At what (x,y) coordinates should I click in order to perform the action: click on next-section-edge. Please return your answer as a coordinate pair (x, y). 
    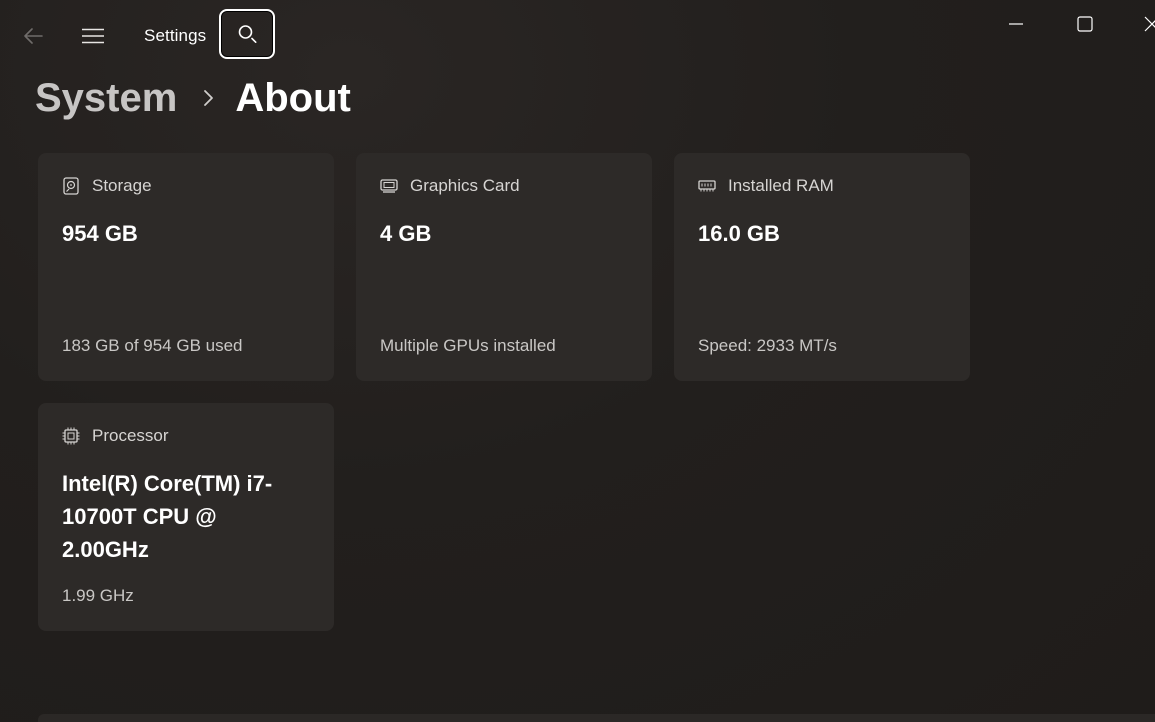
    Looking at the image, I should click on (596, 718).